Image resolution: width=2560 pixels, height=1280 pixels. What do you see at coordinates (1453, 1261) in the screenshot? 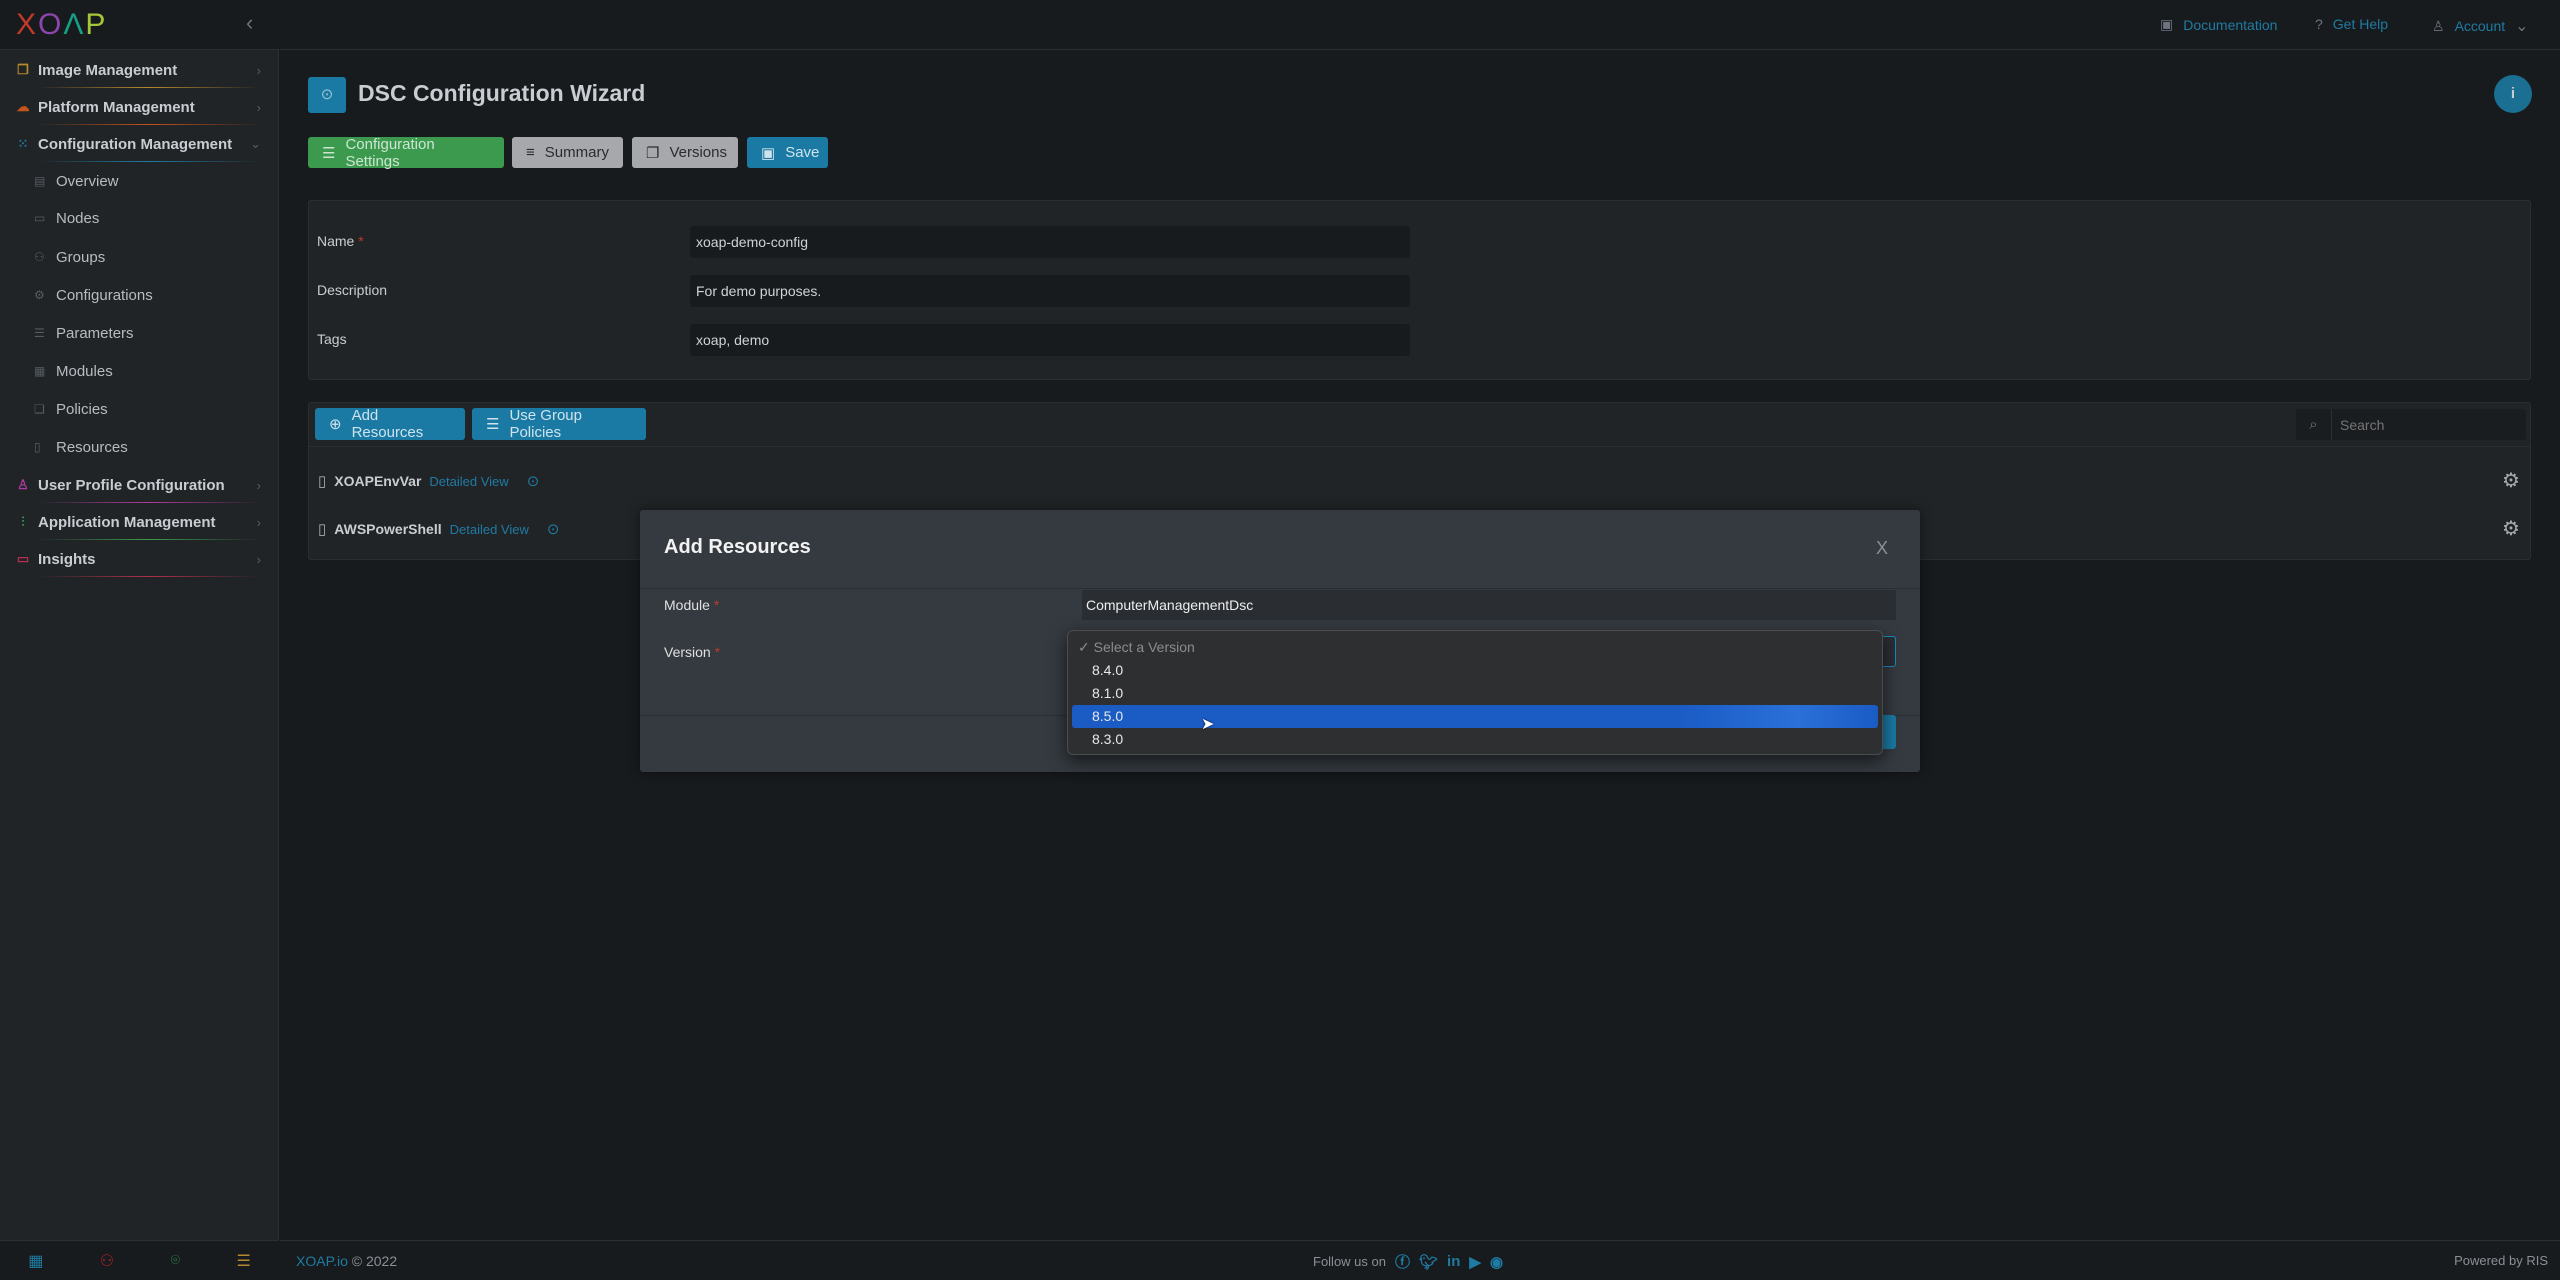
I see `linkedin-icon: in` at bounding box center [1453, 1261].